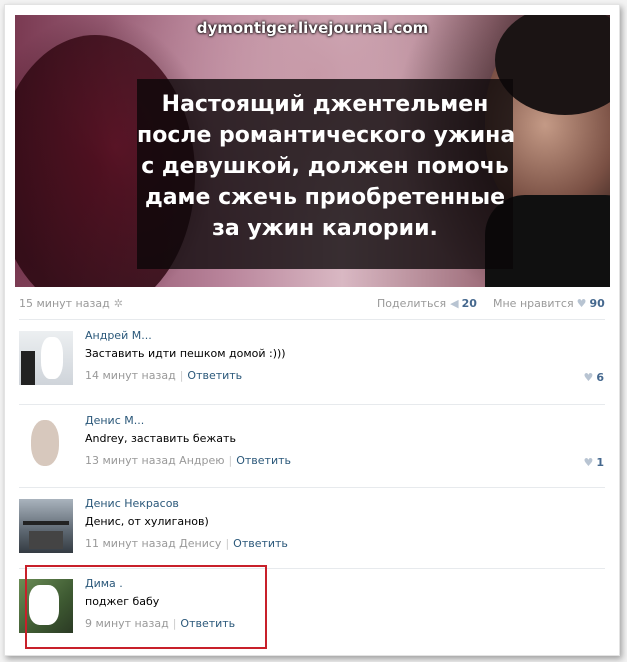 Image resolution: width=627 pixels, height=662 pixels. Describe the element at coordinates (132, 503) in the screenshot. I see `comment-author: Денис Некрасов` at that location.